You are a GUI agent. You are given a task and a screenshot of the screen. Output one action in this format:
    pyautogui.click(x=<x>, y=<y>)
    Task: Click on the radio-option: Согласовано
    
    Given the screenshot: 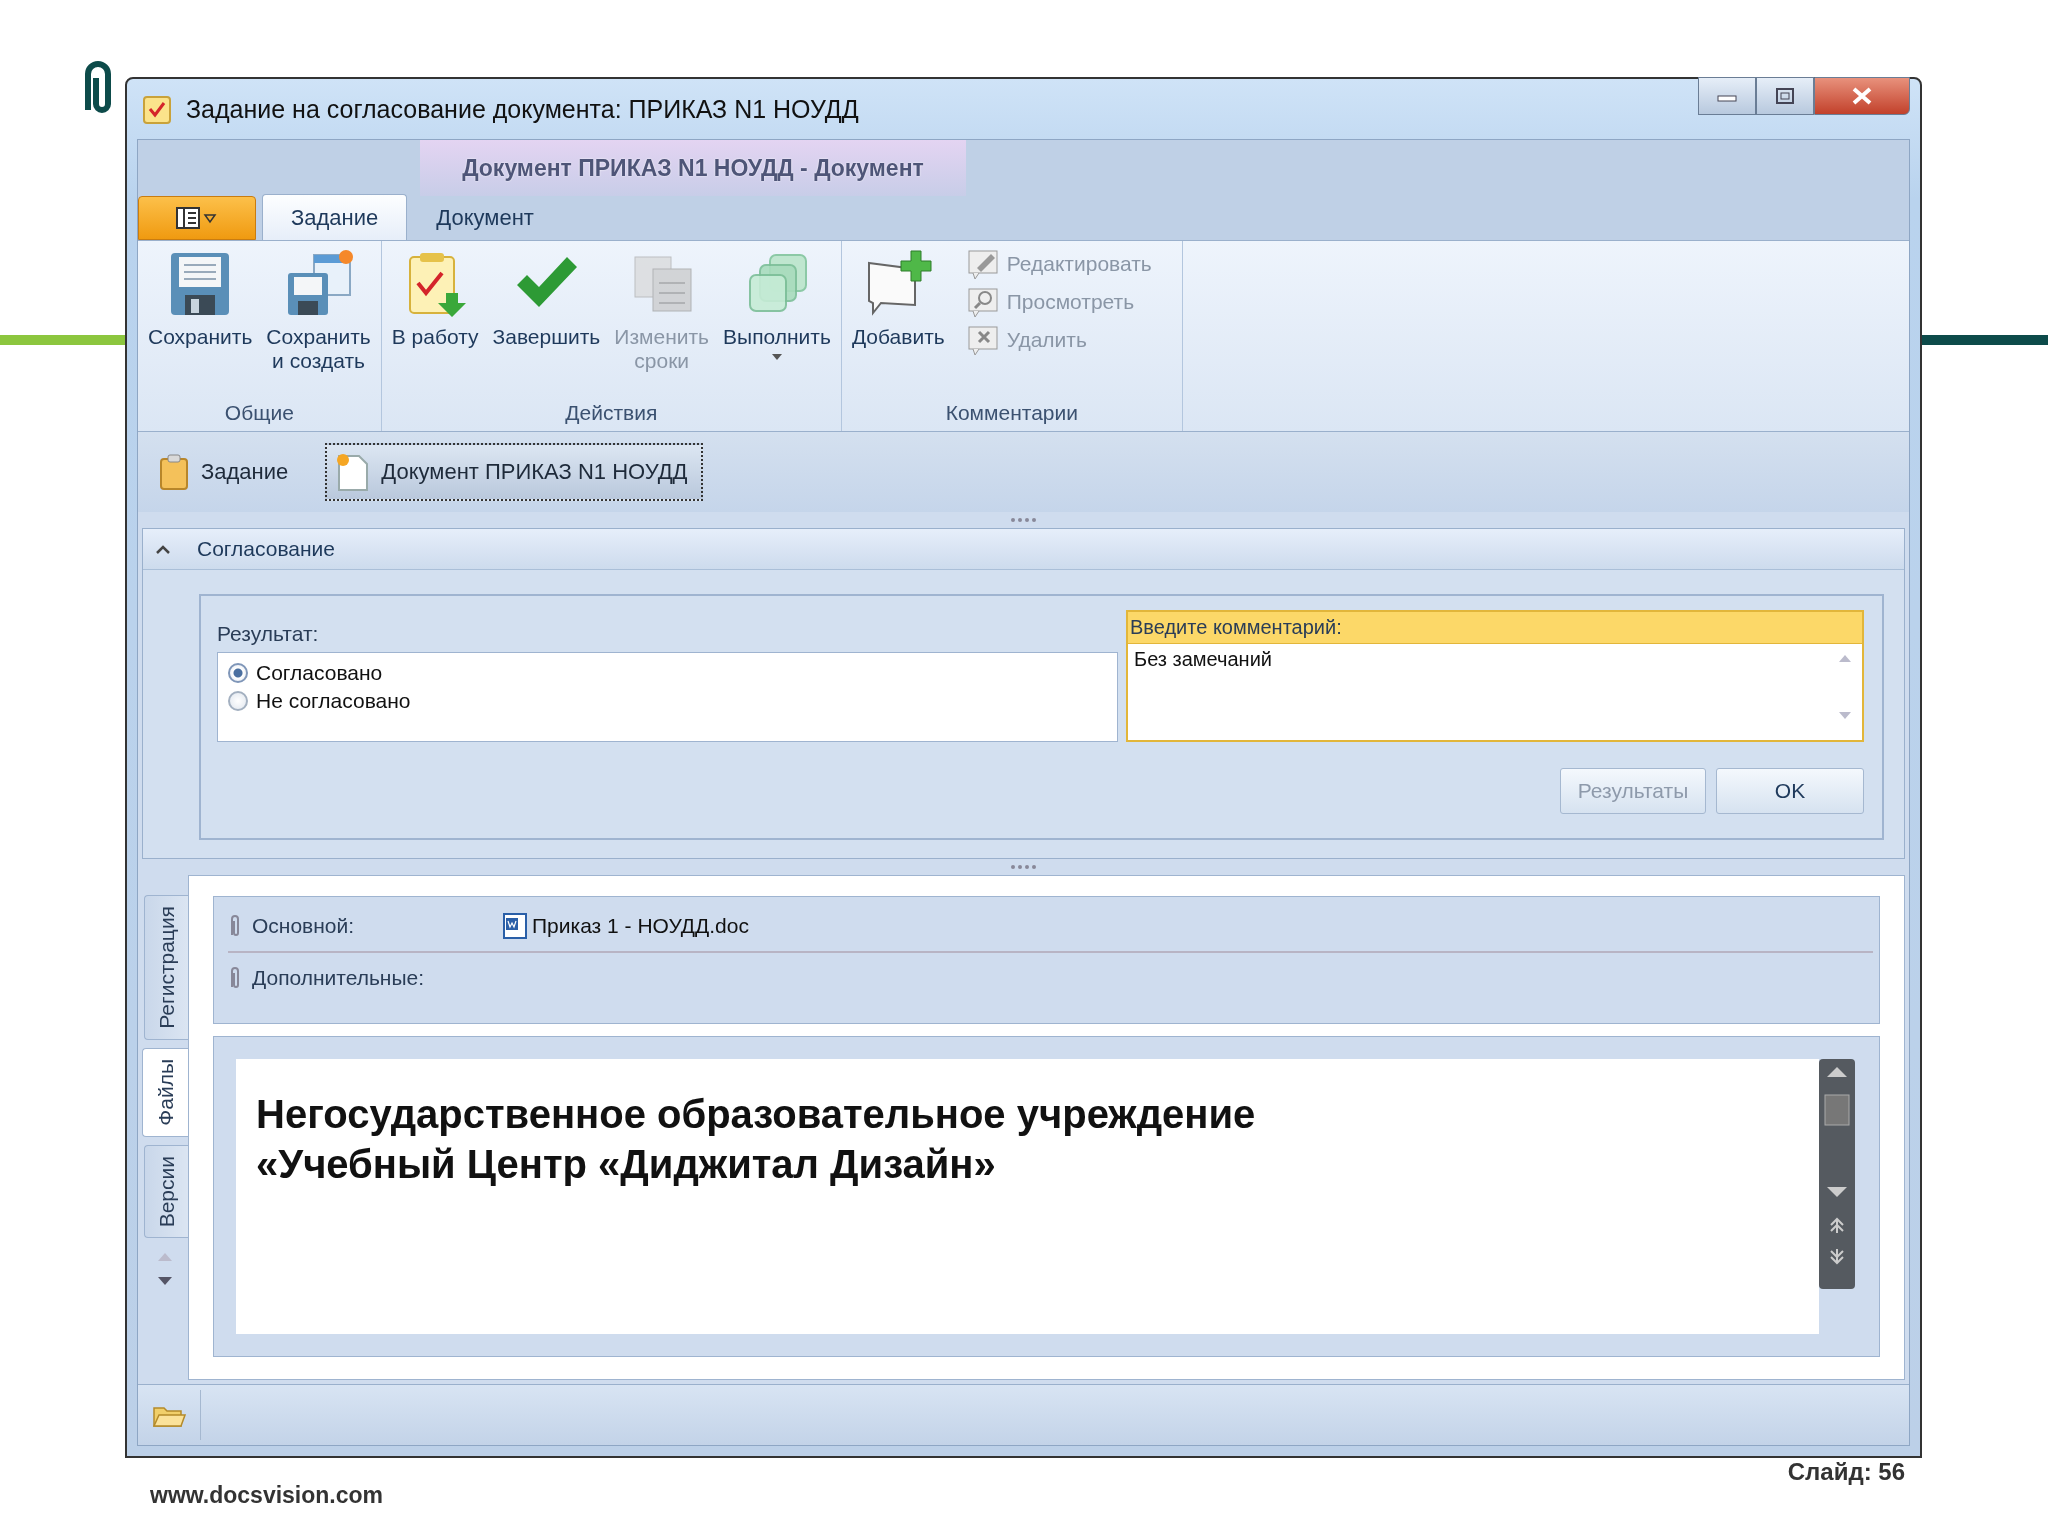 What is the action you would take?
    pyautogui.click(x=667, y=673)
    